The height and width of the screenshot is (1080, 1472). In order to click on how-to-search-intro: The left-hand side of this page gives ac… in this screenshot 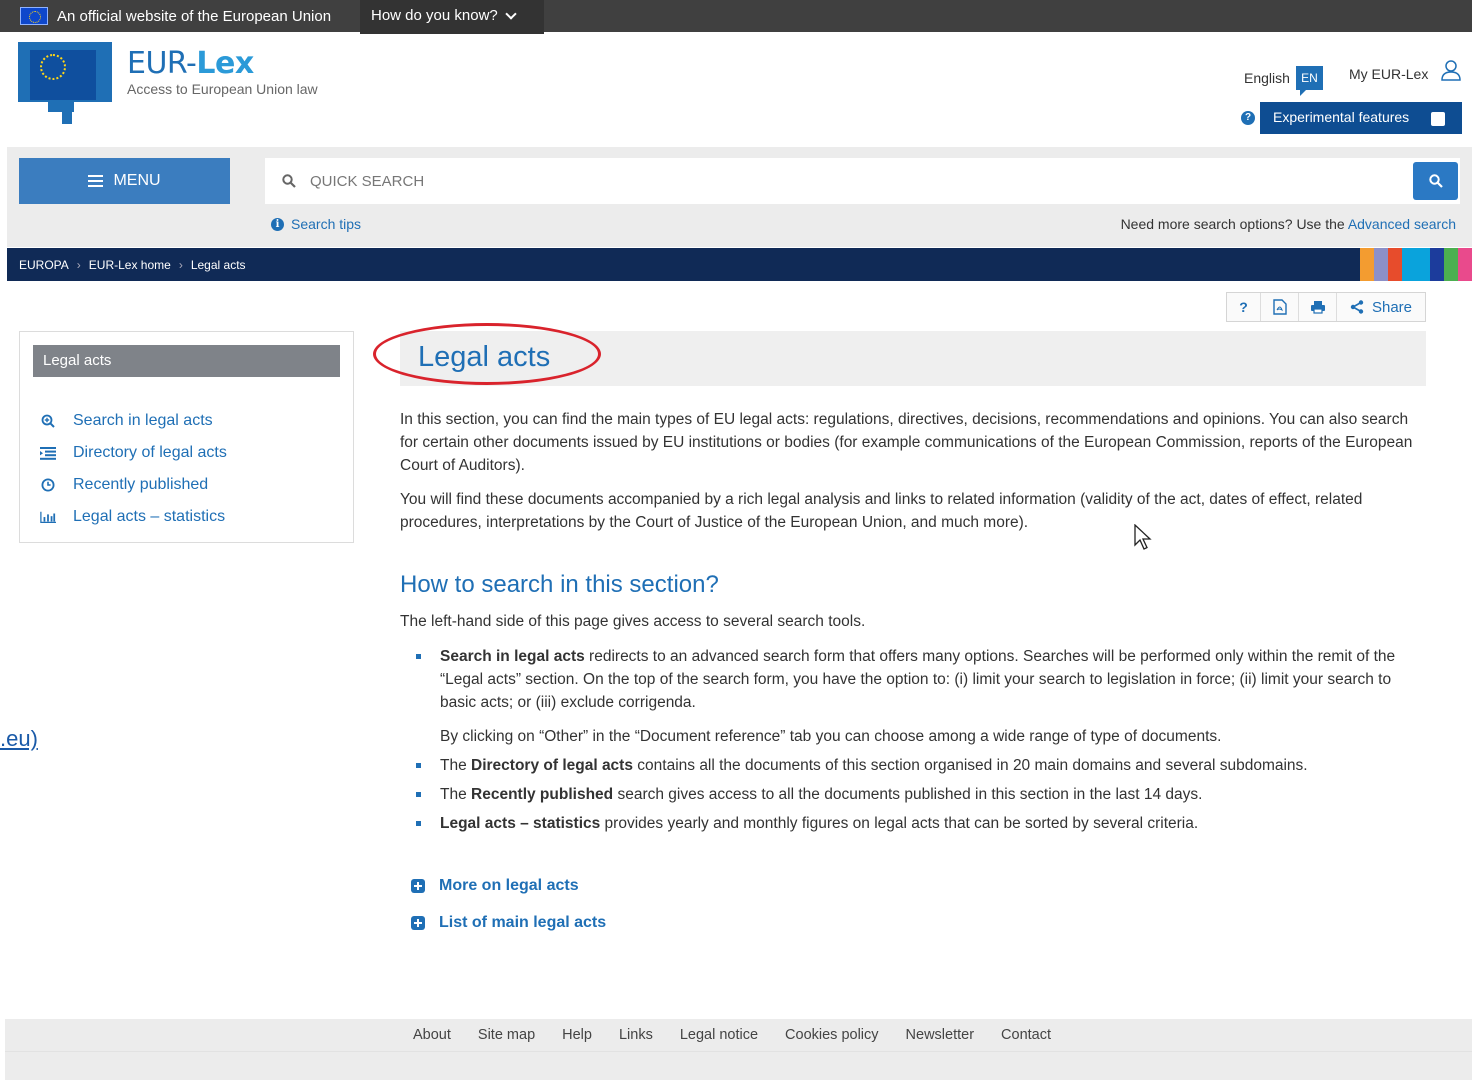, I will do `click(633, 621)`.